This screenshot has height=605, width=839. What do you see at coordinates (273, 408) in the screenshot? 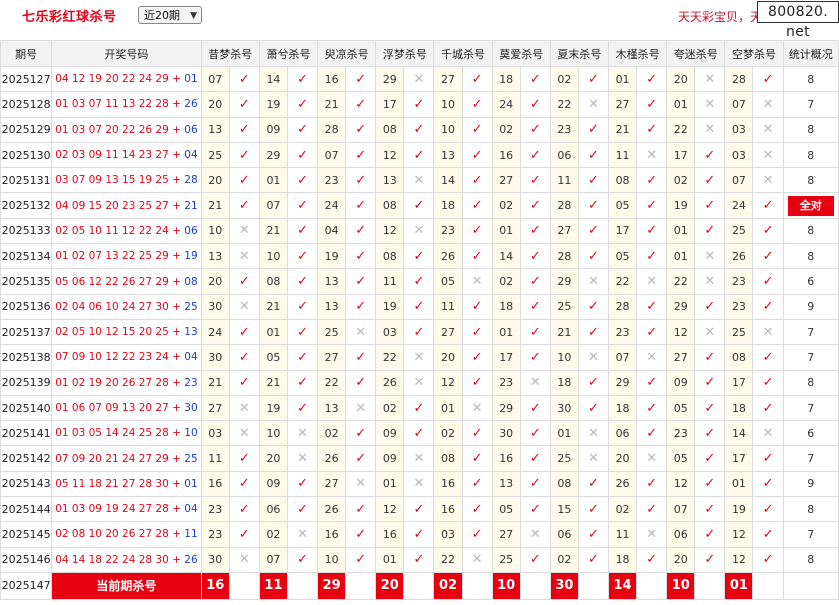
I see `kill-number: 19` at bounding box center [273, 408].